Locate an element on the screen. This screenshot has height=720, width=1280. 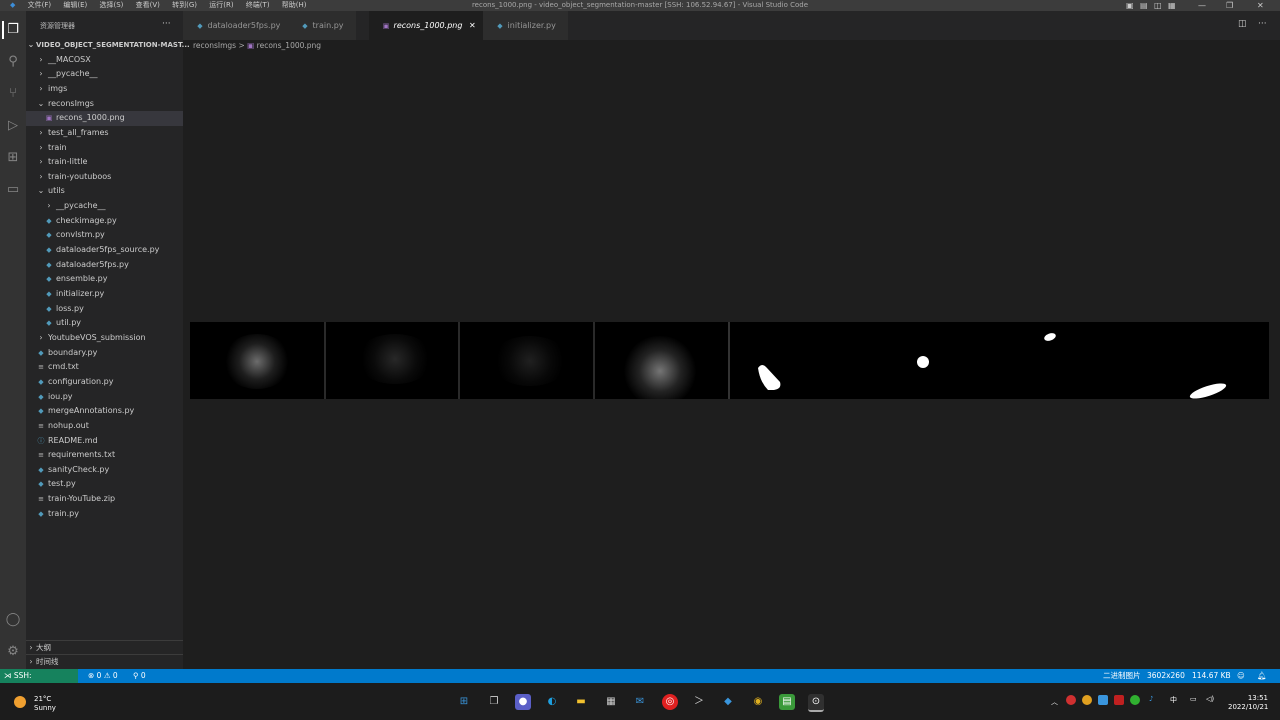
mail-icon: ✉ is located at coordinates (640, 702).